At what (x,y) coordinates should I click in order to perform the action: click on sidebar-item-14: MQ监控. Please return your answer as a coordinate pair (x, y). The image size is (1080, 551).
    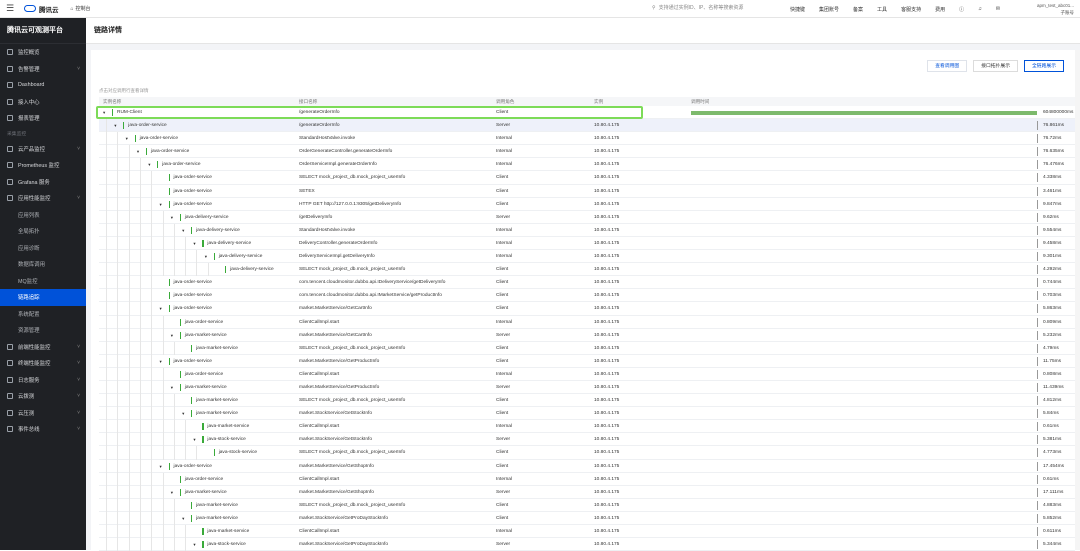
    Looking at the image, I should click on (43, 281).